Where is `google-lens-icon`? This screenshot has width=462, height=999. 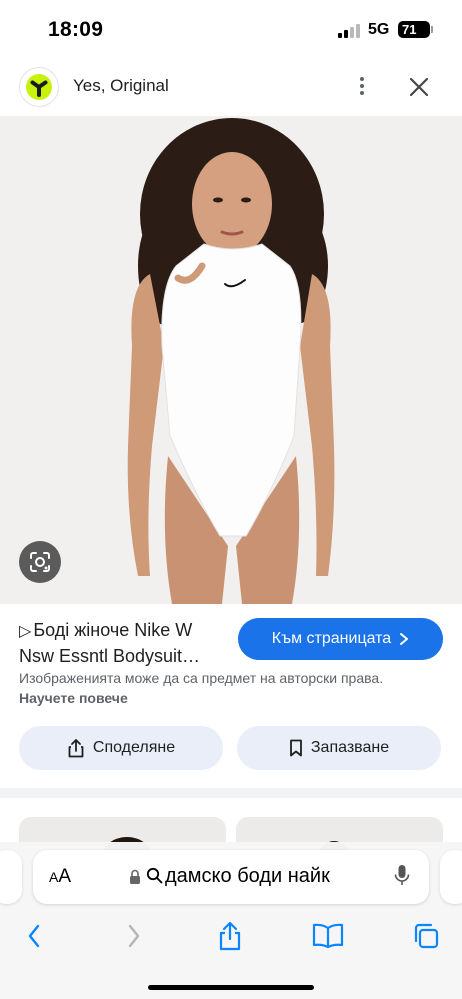 google-lens-icon is located at coordinates (40, 562).